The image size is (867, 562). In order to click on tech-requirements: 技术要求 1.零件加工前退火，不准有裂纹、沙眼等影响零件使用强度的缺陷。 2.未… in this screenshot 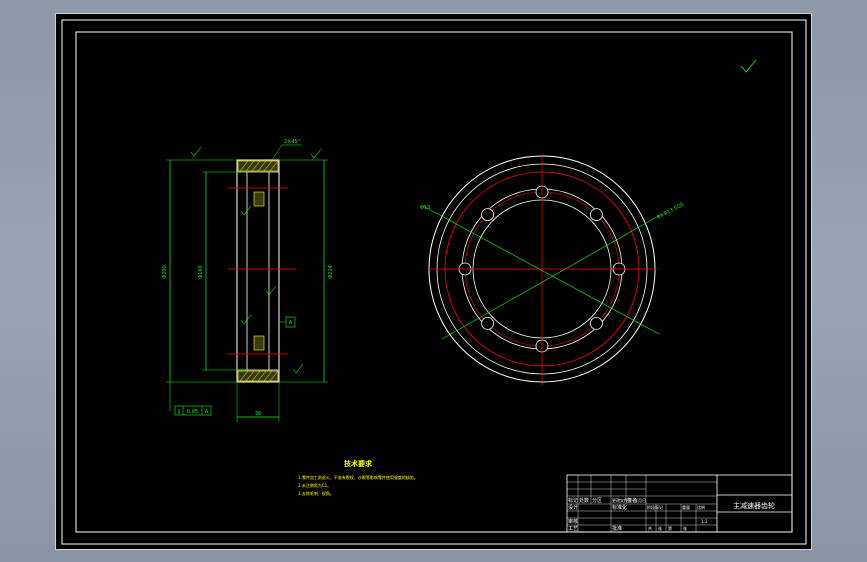, I will do `click(358, 477)`.